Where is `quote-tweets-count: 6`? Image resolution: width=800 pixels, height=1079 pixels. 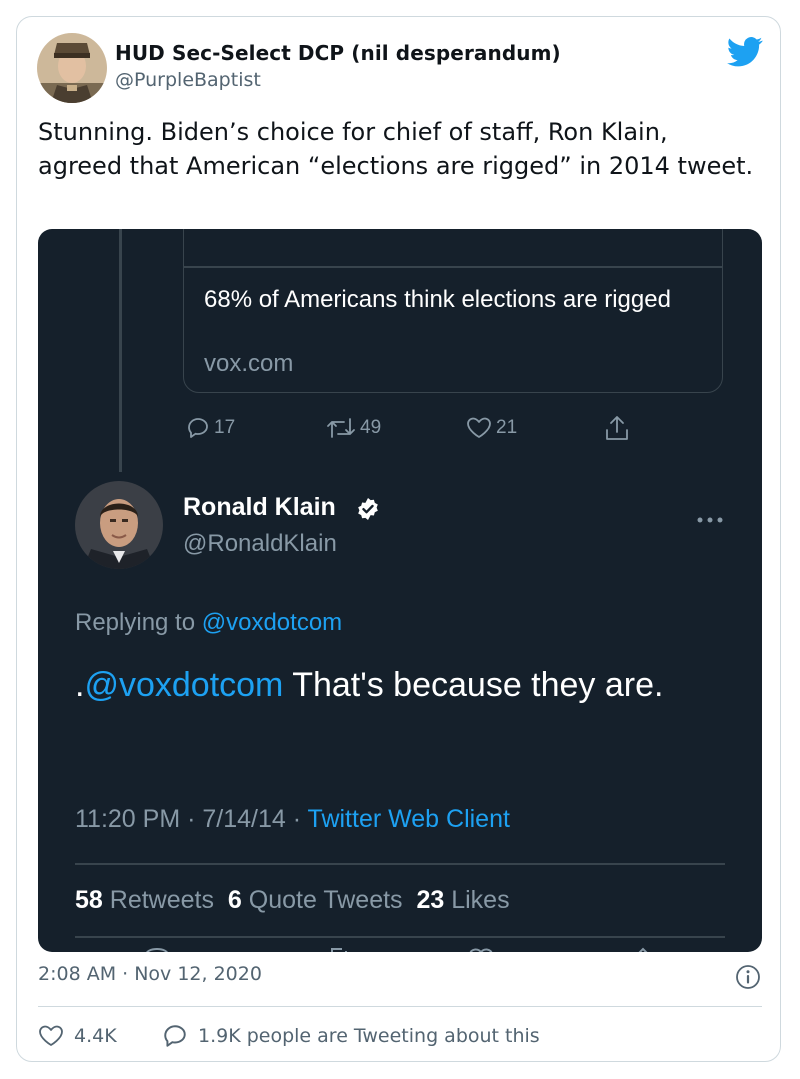
quote-tweets-count: 6 is located at coordinates (235, 900).